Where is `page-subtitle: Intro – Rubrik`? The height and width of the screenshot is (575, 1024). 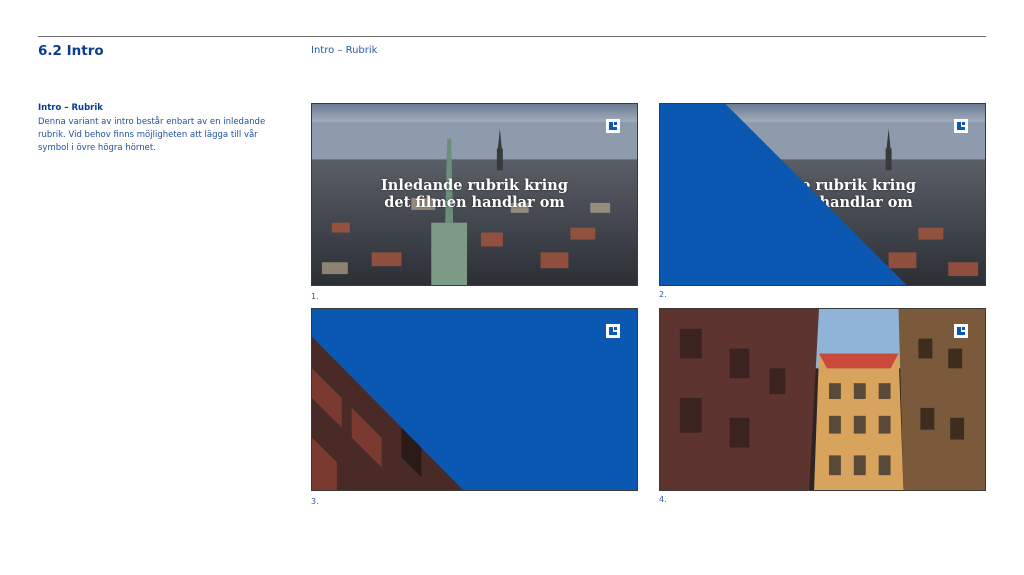 page-subtitle: Intro – Rubrik is located at coordinates (344, 50).